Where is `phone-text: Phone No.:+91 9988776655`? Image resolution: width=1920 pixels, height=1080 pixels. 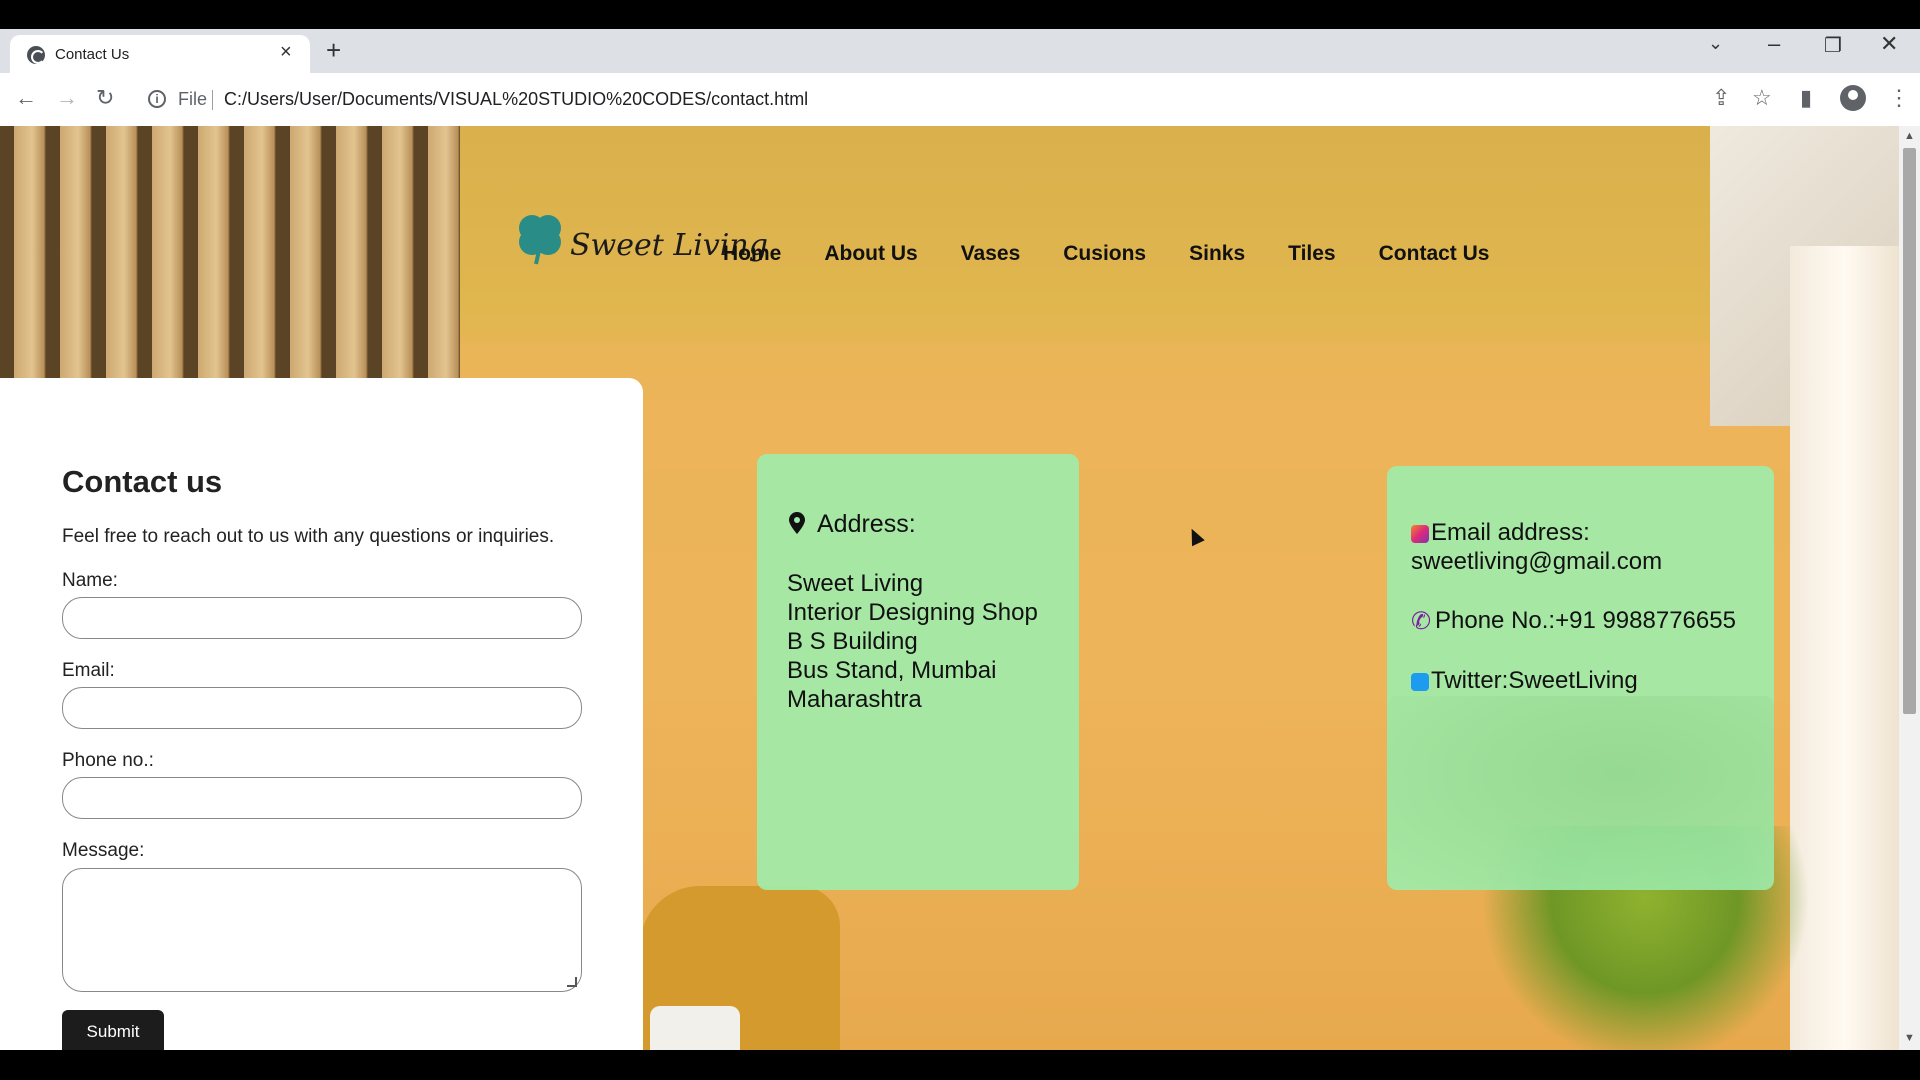
phone-text: Phone No.:+91 9988776655 is located at coordinates (1585, 620).